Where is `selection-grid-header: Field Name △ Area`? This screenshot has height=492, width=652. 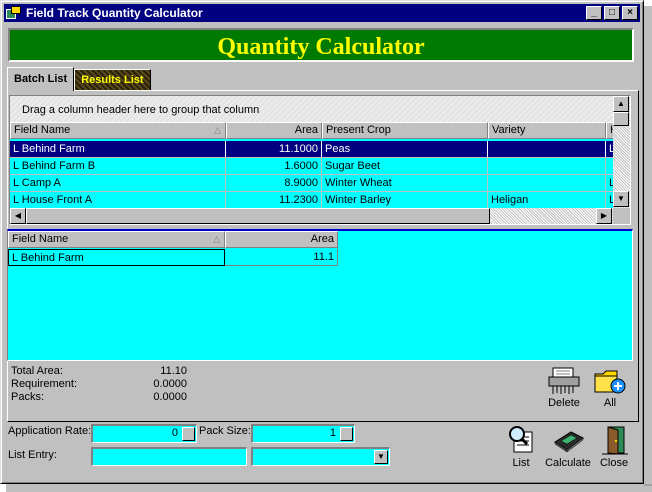 selection-grid-header: Field Name △ Area is located at coordinates (173, 239).